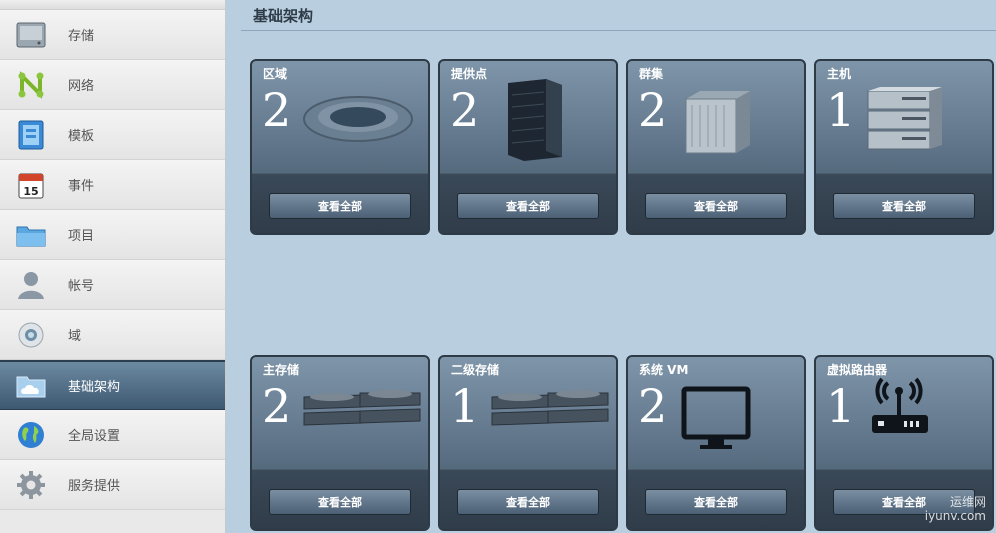 This screenshot has height=533, width=996. I want to click on calendar-icon: 15, so click(31, 185).